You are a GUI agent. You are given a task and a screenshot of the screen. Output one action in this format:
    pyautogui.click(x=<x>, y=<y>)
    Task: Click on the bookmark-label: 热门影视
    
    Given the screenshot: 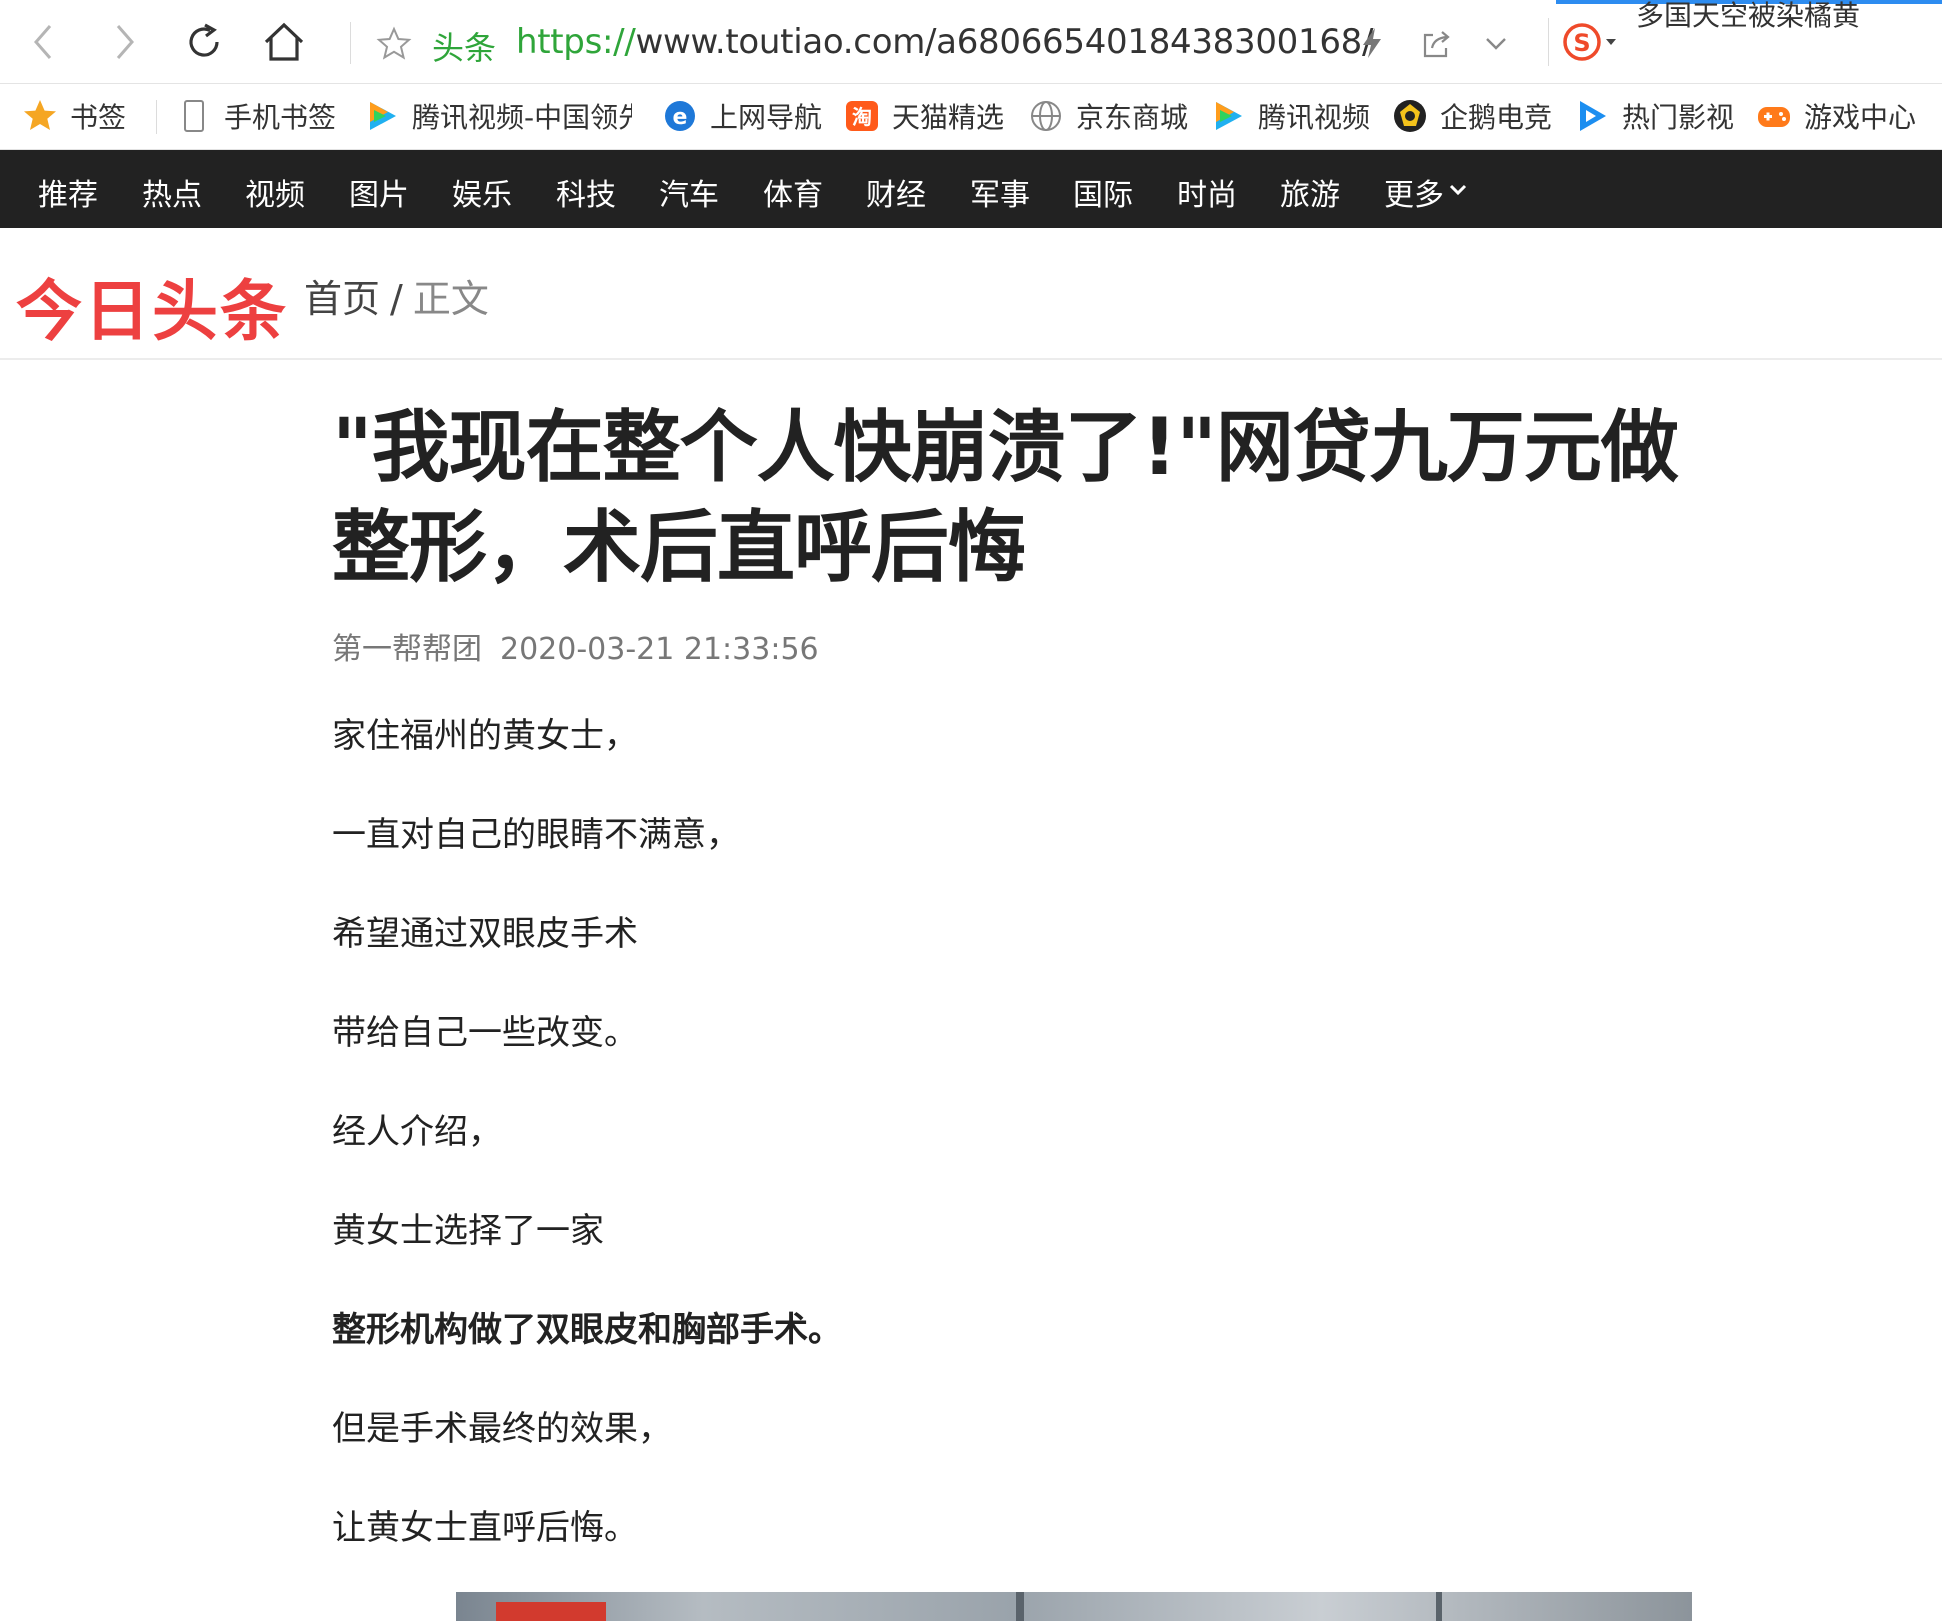 What is the action you would take?
    pyautogui.click(x=1678, y=117)
    